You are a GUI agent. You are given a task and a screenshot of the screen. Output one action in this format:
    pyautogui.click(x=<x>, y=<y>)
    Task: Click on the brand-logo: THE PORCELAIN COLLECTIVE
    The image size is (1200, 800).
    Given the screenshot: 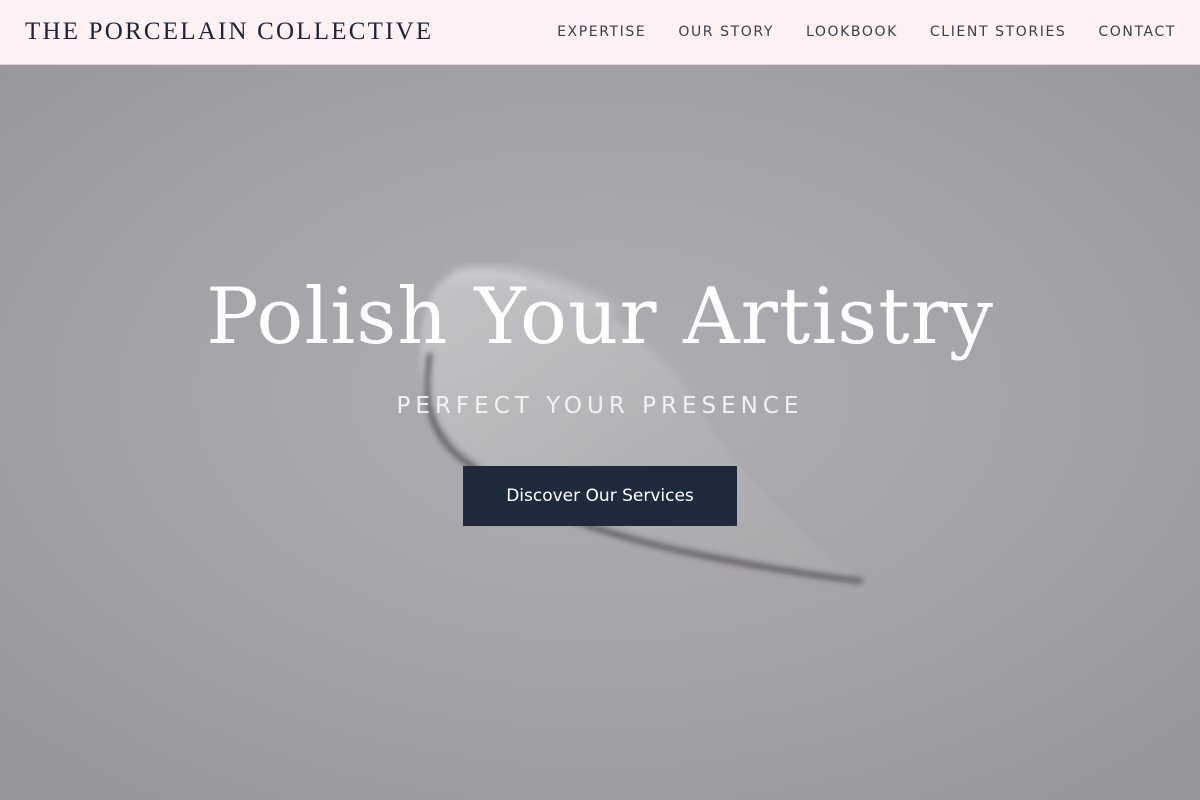 What is the action you would take?
    pyautogui.click(x=229, y=32)
    